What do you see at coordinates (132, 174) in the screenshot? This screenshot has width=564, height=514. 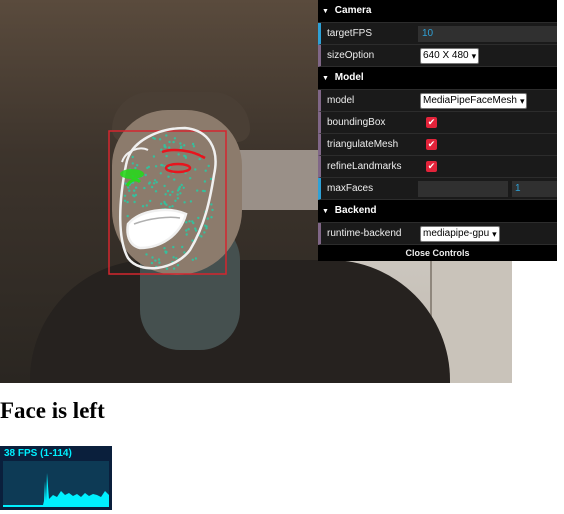 I see `left-eye-contour` at bounding box center [132, 174].